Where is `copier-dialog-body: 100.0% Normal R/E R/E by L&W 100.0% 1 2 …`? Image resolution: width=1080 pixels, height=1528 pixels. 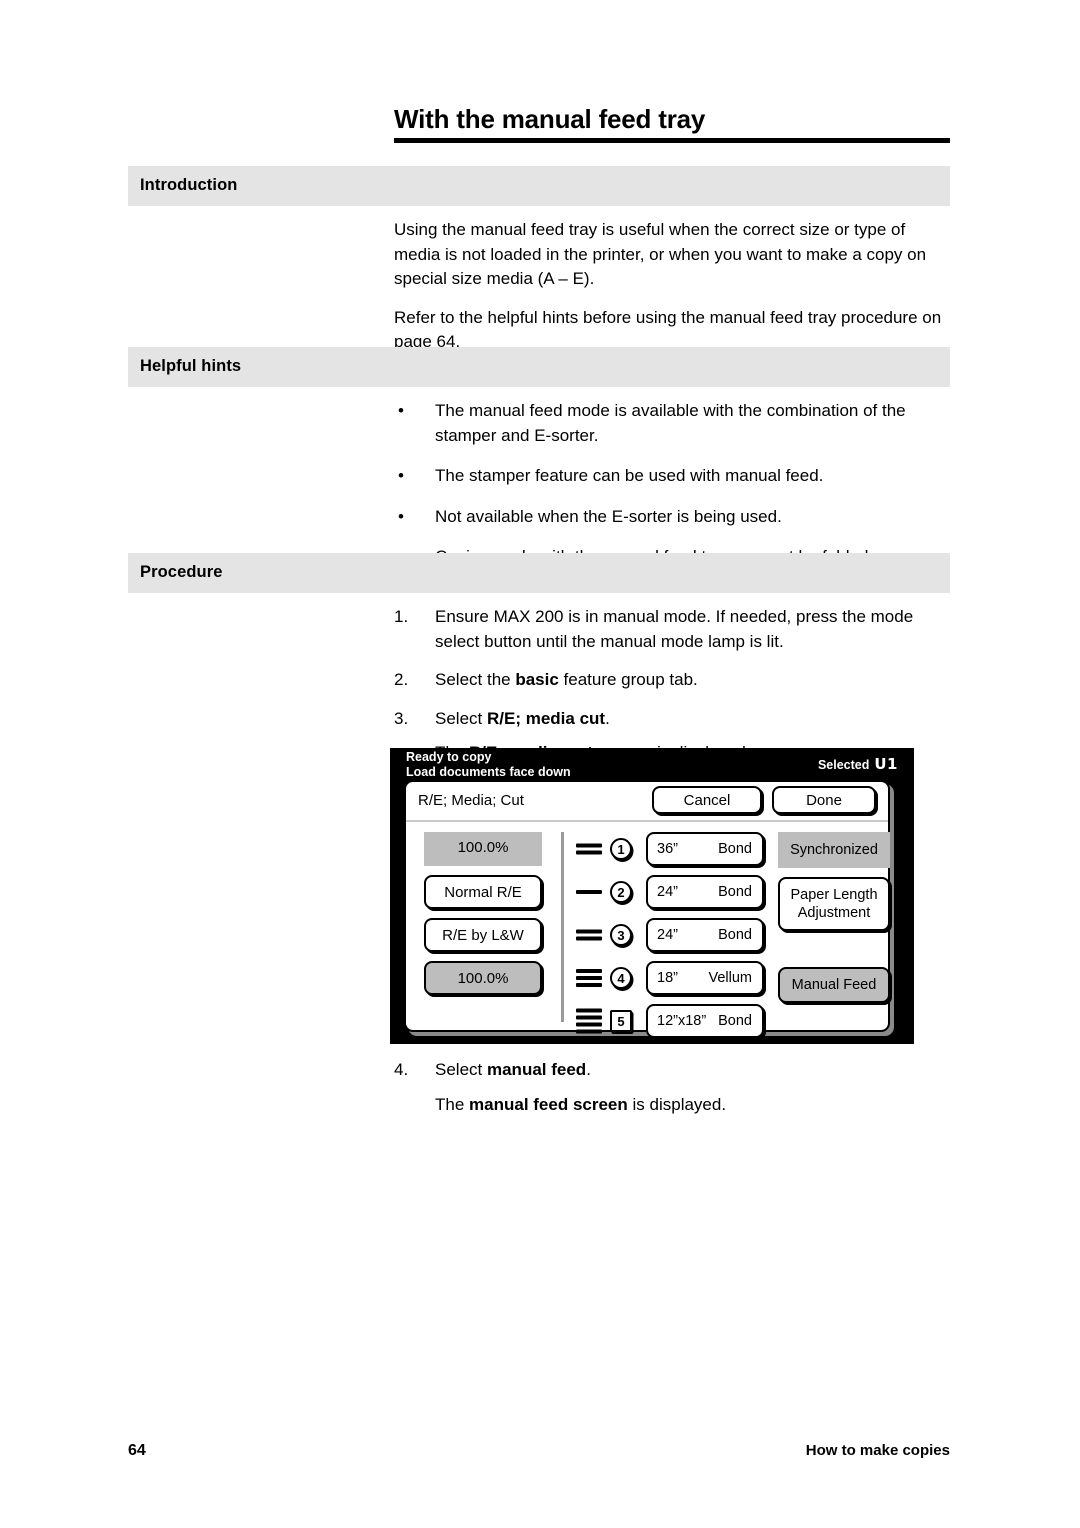 copier-dialog-body: 100.0% Normal R/E R/E by L&W 100.0% 1 2 … is located at coordinates (648, 930).